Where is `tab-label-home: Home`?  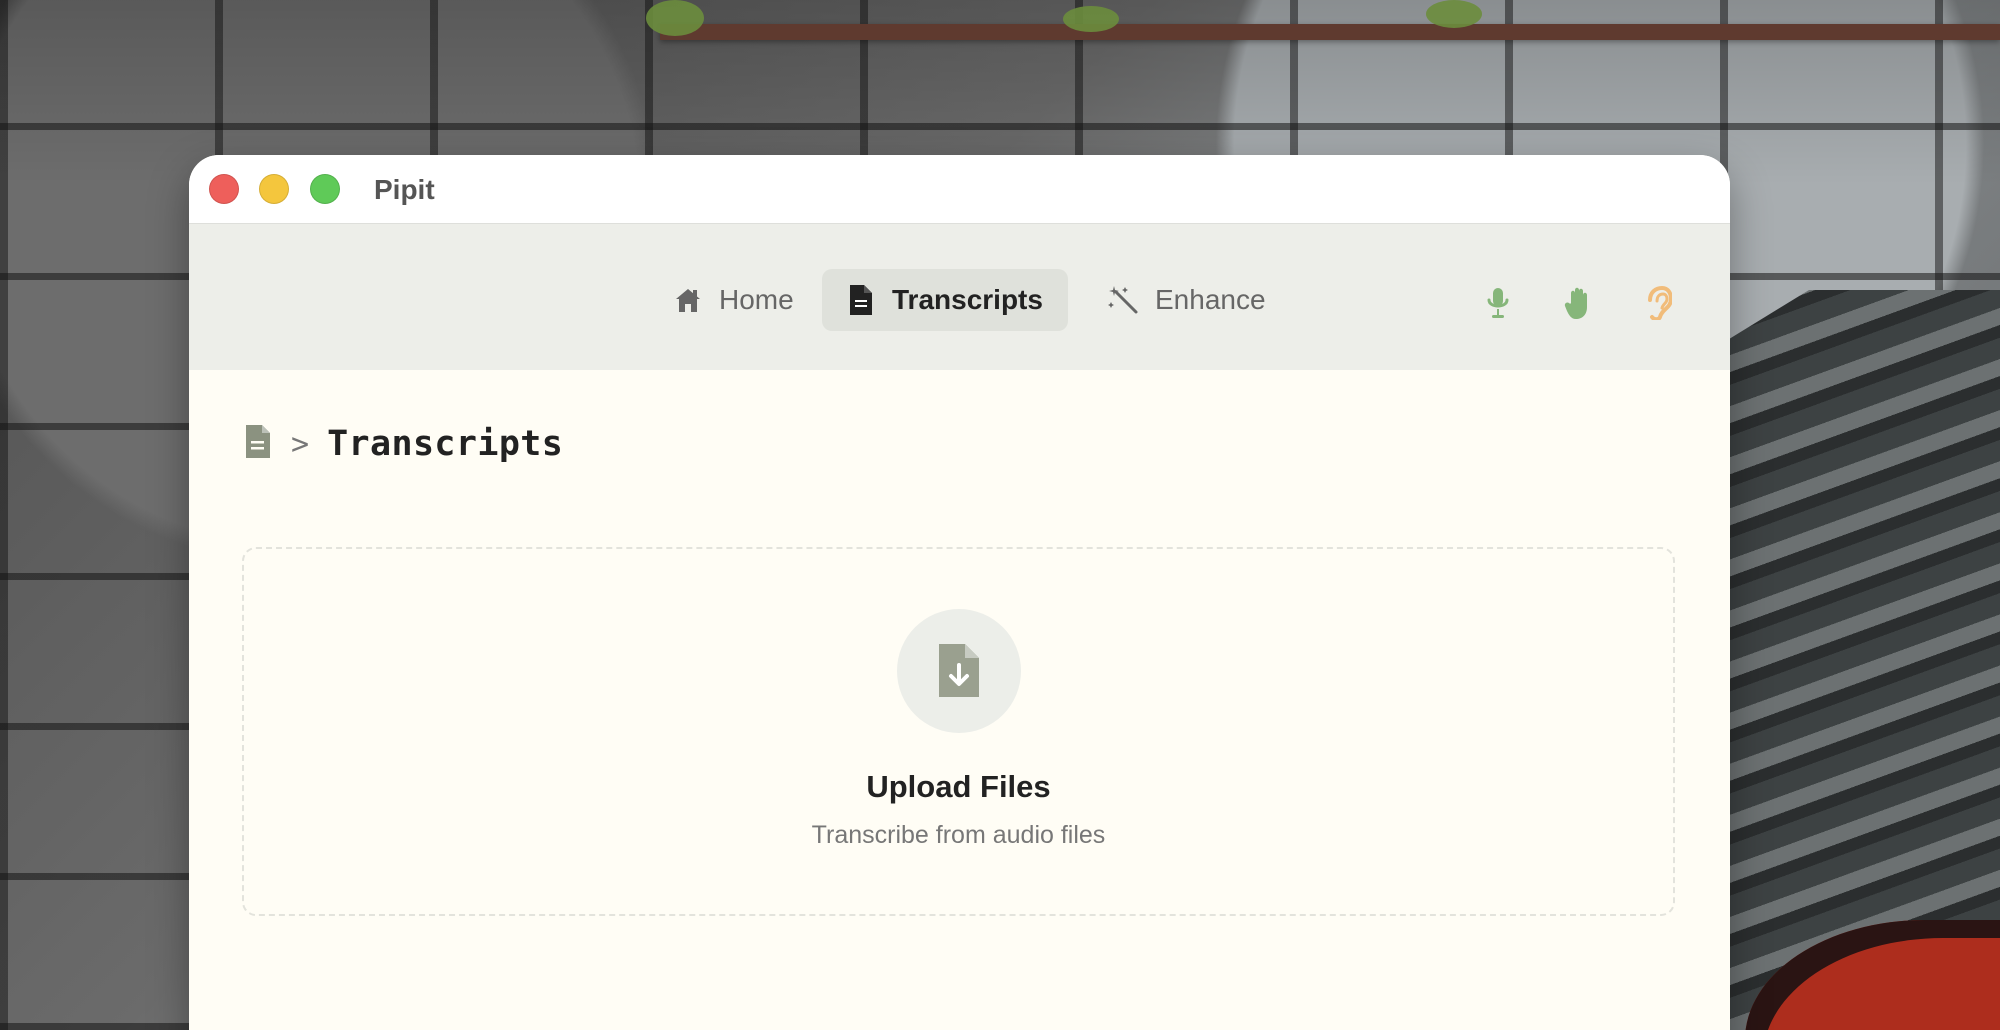 tab-label-home: Home is located at coordinates (756, 299).